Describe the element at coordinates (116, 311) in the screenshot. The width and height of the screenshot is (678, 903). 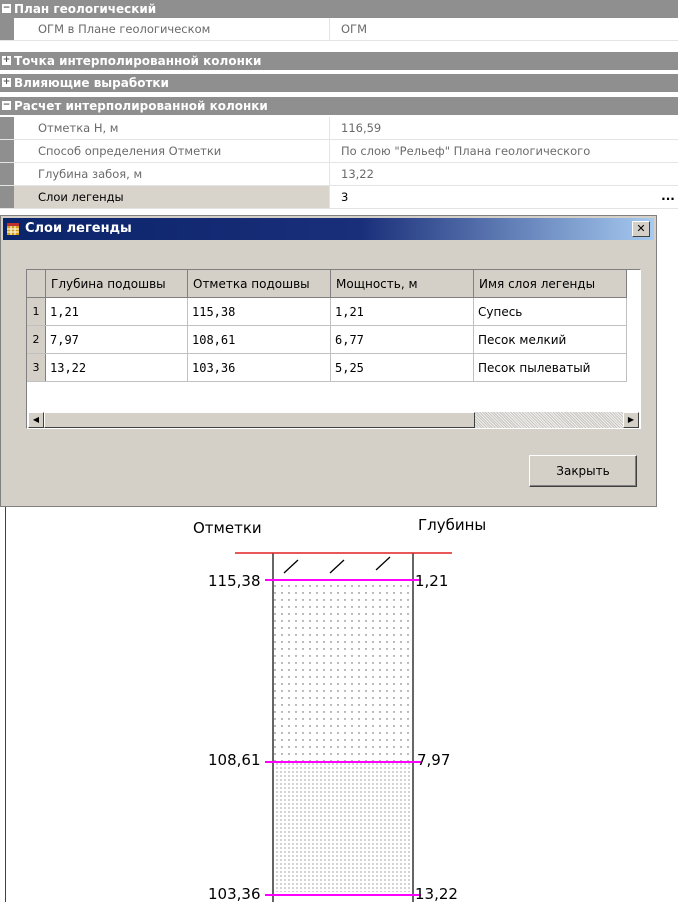
I see `cell-depth: 1,21` at that location.